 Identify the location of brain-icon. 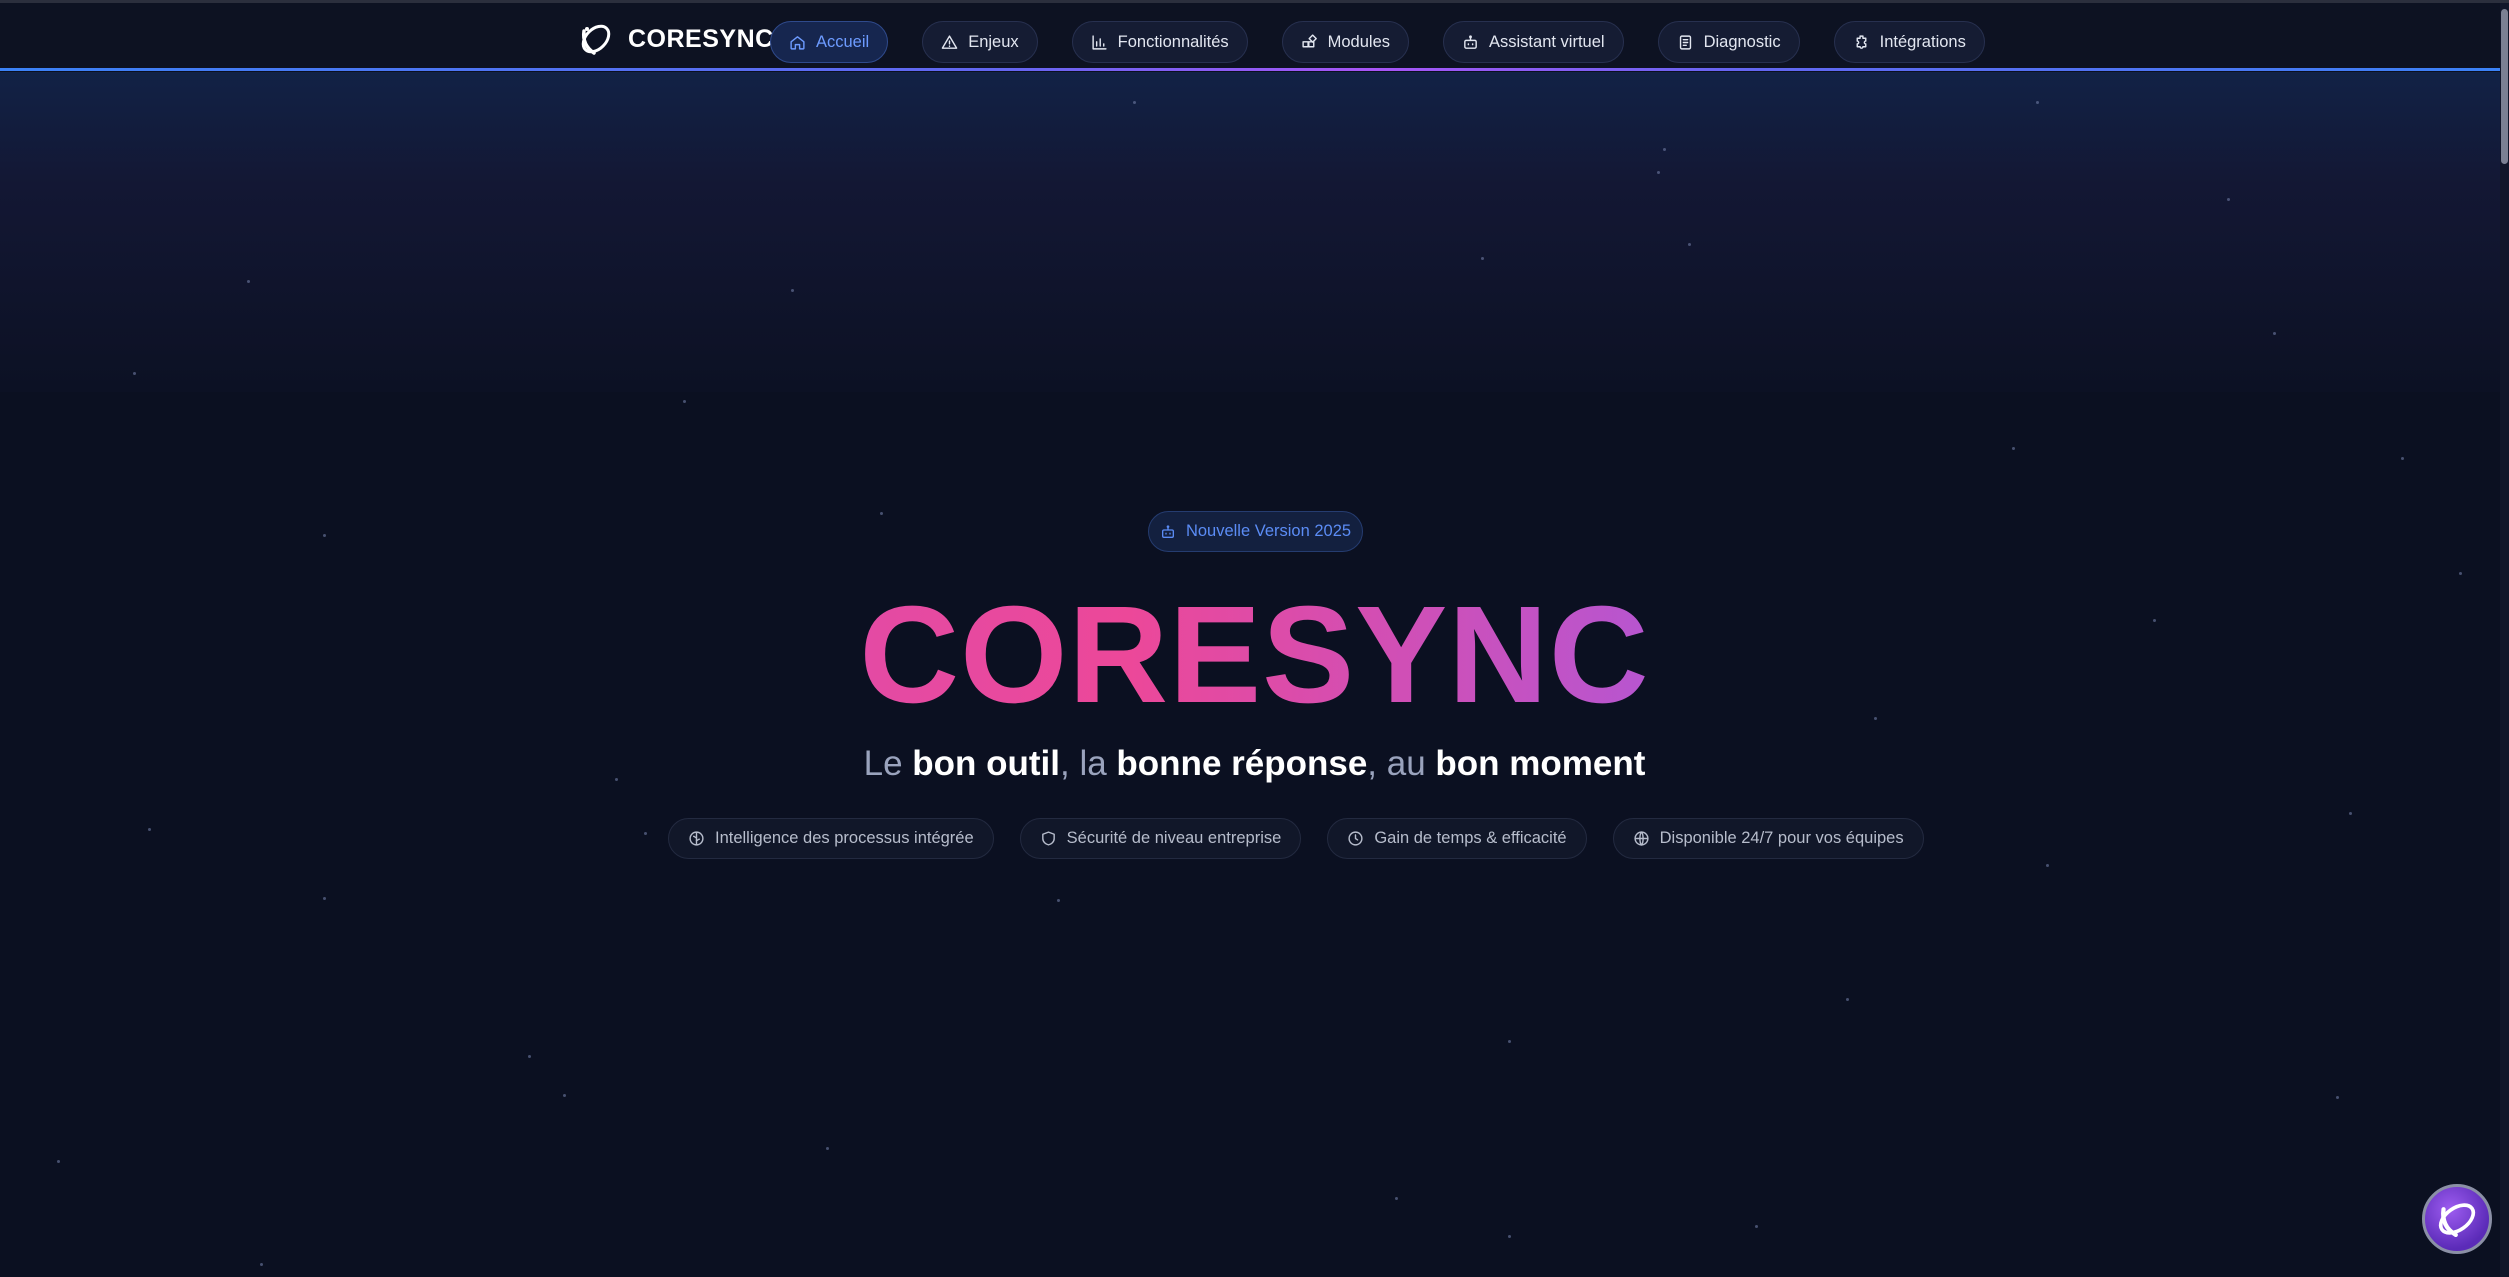
(696, 838).